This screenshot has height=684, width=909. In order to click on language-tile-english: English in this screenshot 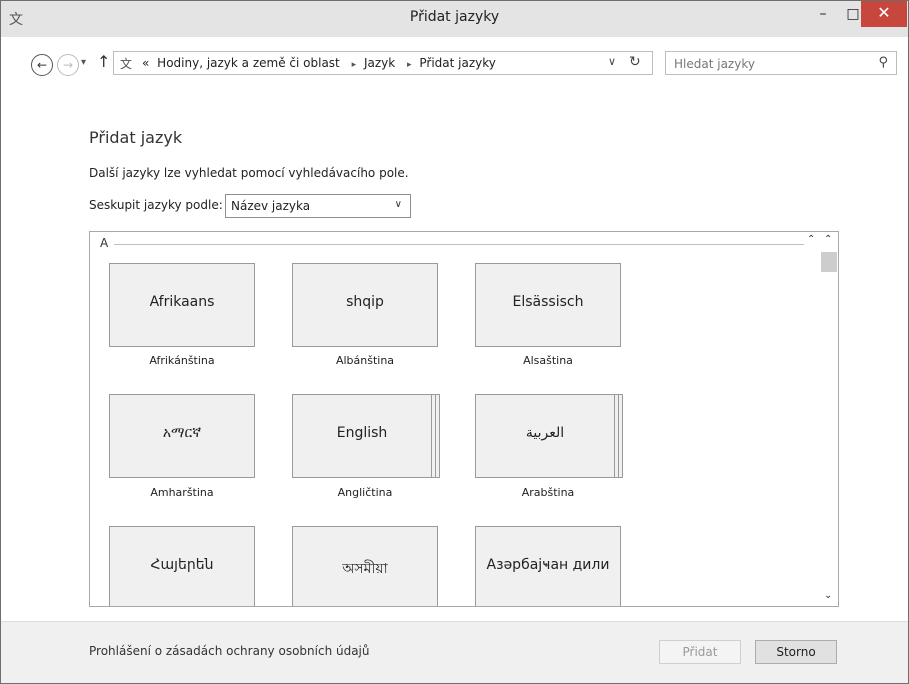, I will do `click(366, 436)`.